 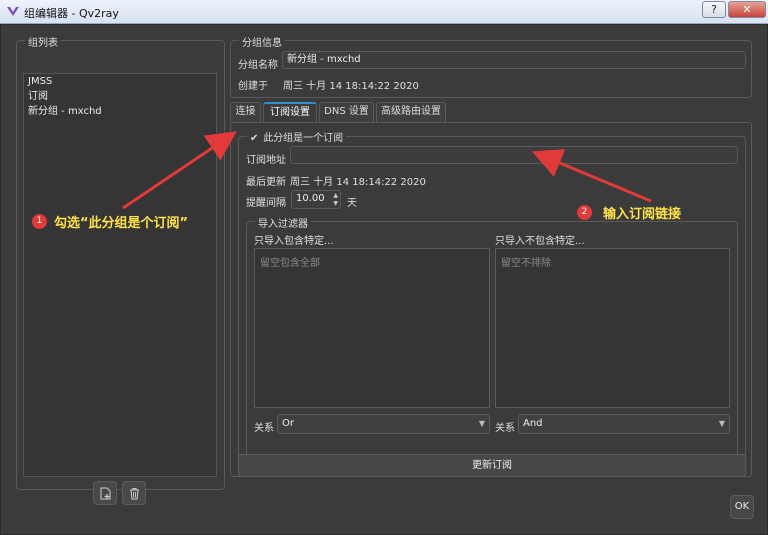 I want to click on app-icon, so click(x=13, y=11).